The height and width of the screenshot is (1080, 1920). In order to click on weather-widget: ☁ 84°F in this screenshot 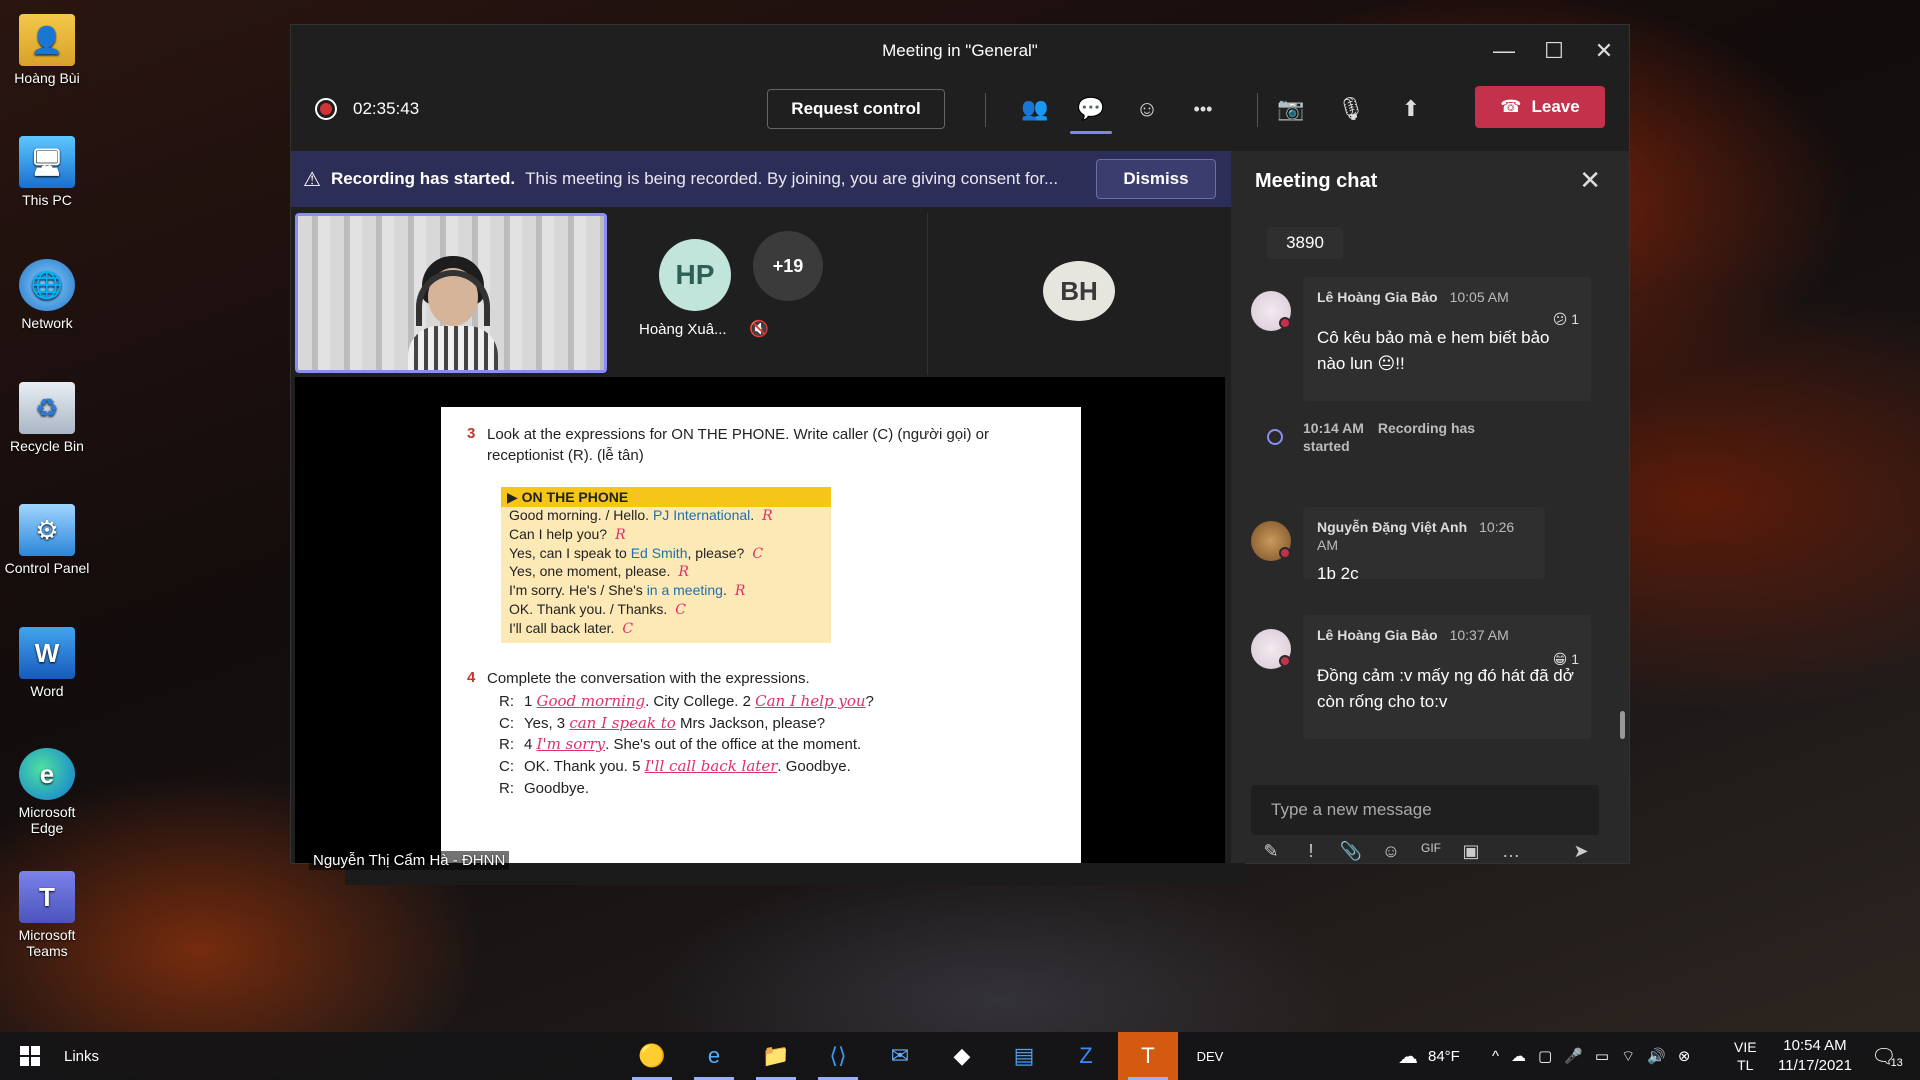, I will do `click(1429, 1056)`.